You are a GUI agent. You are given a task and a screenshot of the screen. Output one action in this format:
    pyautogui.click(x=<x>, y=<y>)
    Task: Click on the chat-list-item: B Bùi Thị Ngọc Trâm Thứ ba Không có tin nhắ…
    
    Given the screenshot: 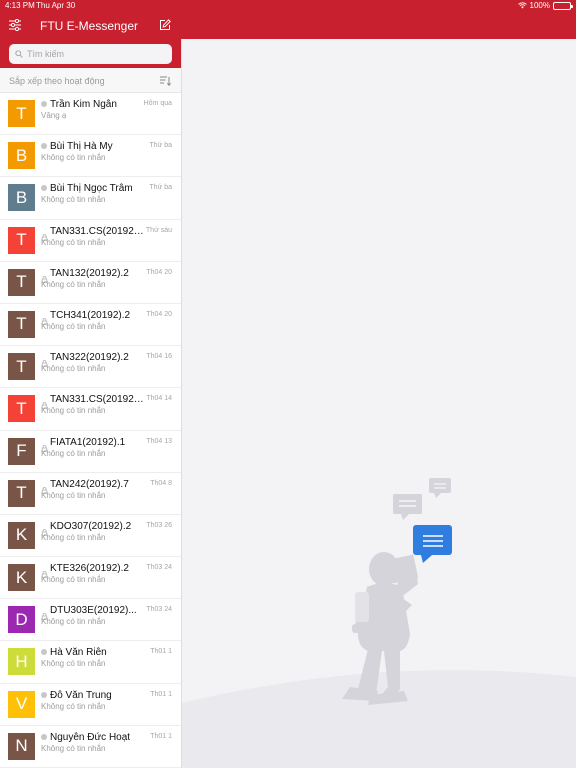 What is the action you would take?
    pyautogui.click(x=90, y=198)
    